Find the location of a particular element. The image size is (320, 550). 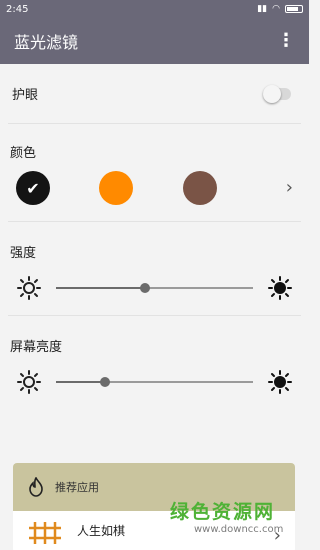

color-label: 颜色 is located at coordinates (23, 153).